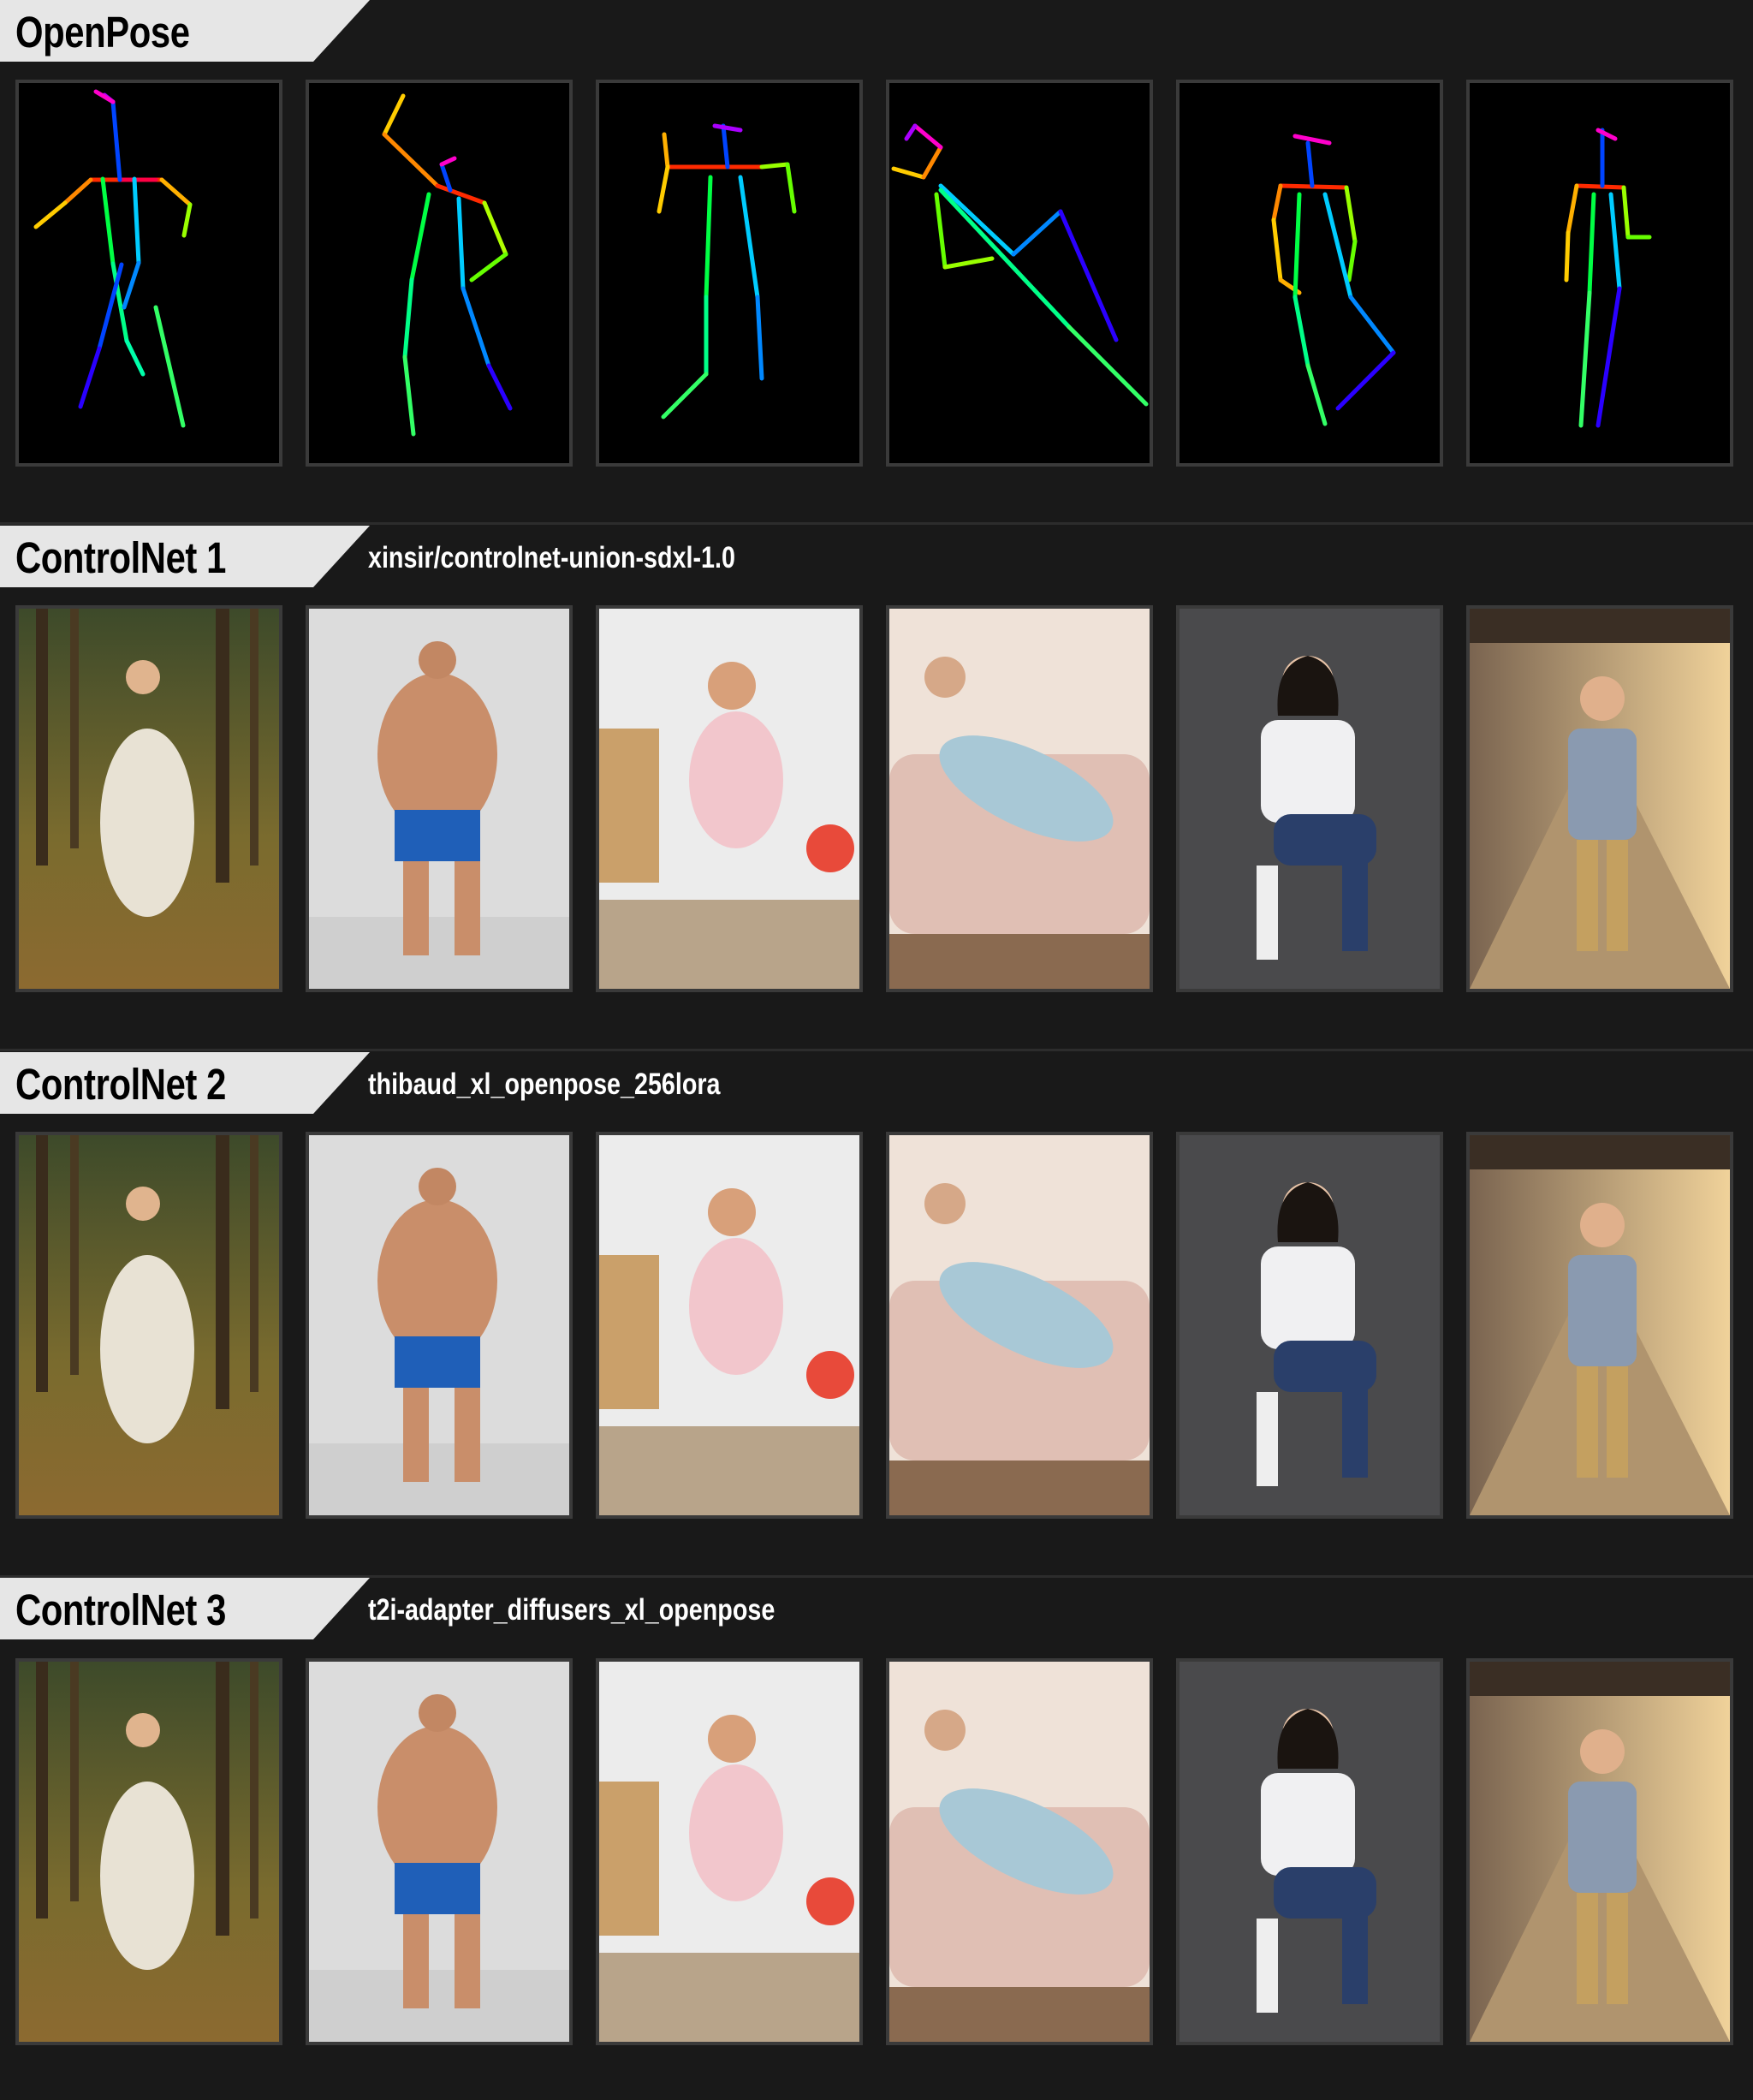  Describe the element at coordinates (1309, 1851) in the screenshot. I see `generated-photo-woman-sitting-box` at that location.